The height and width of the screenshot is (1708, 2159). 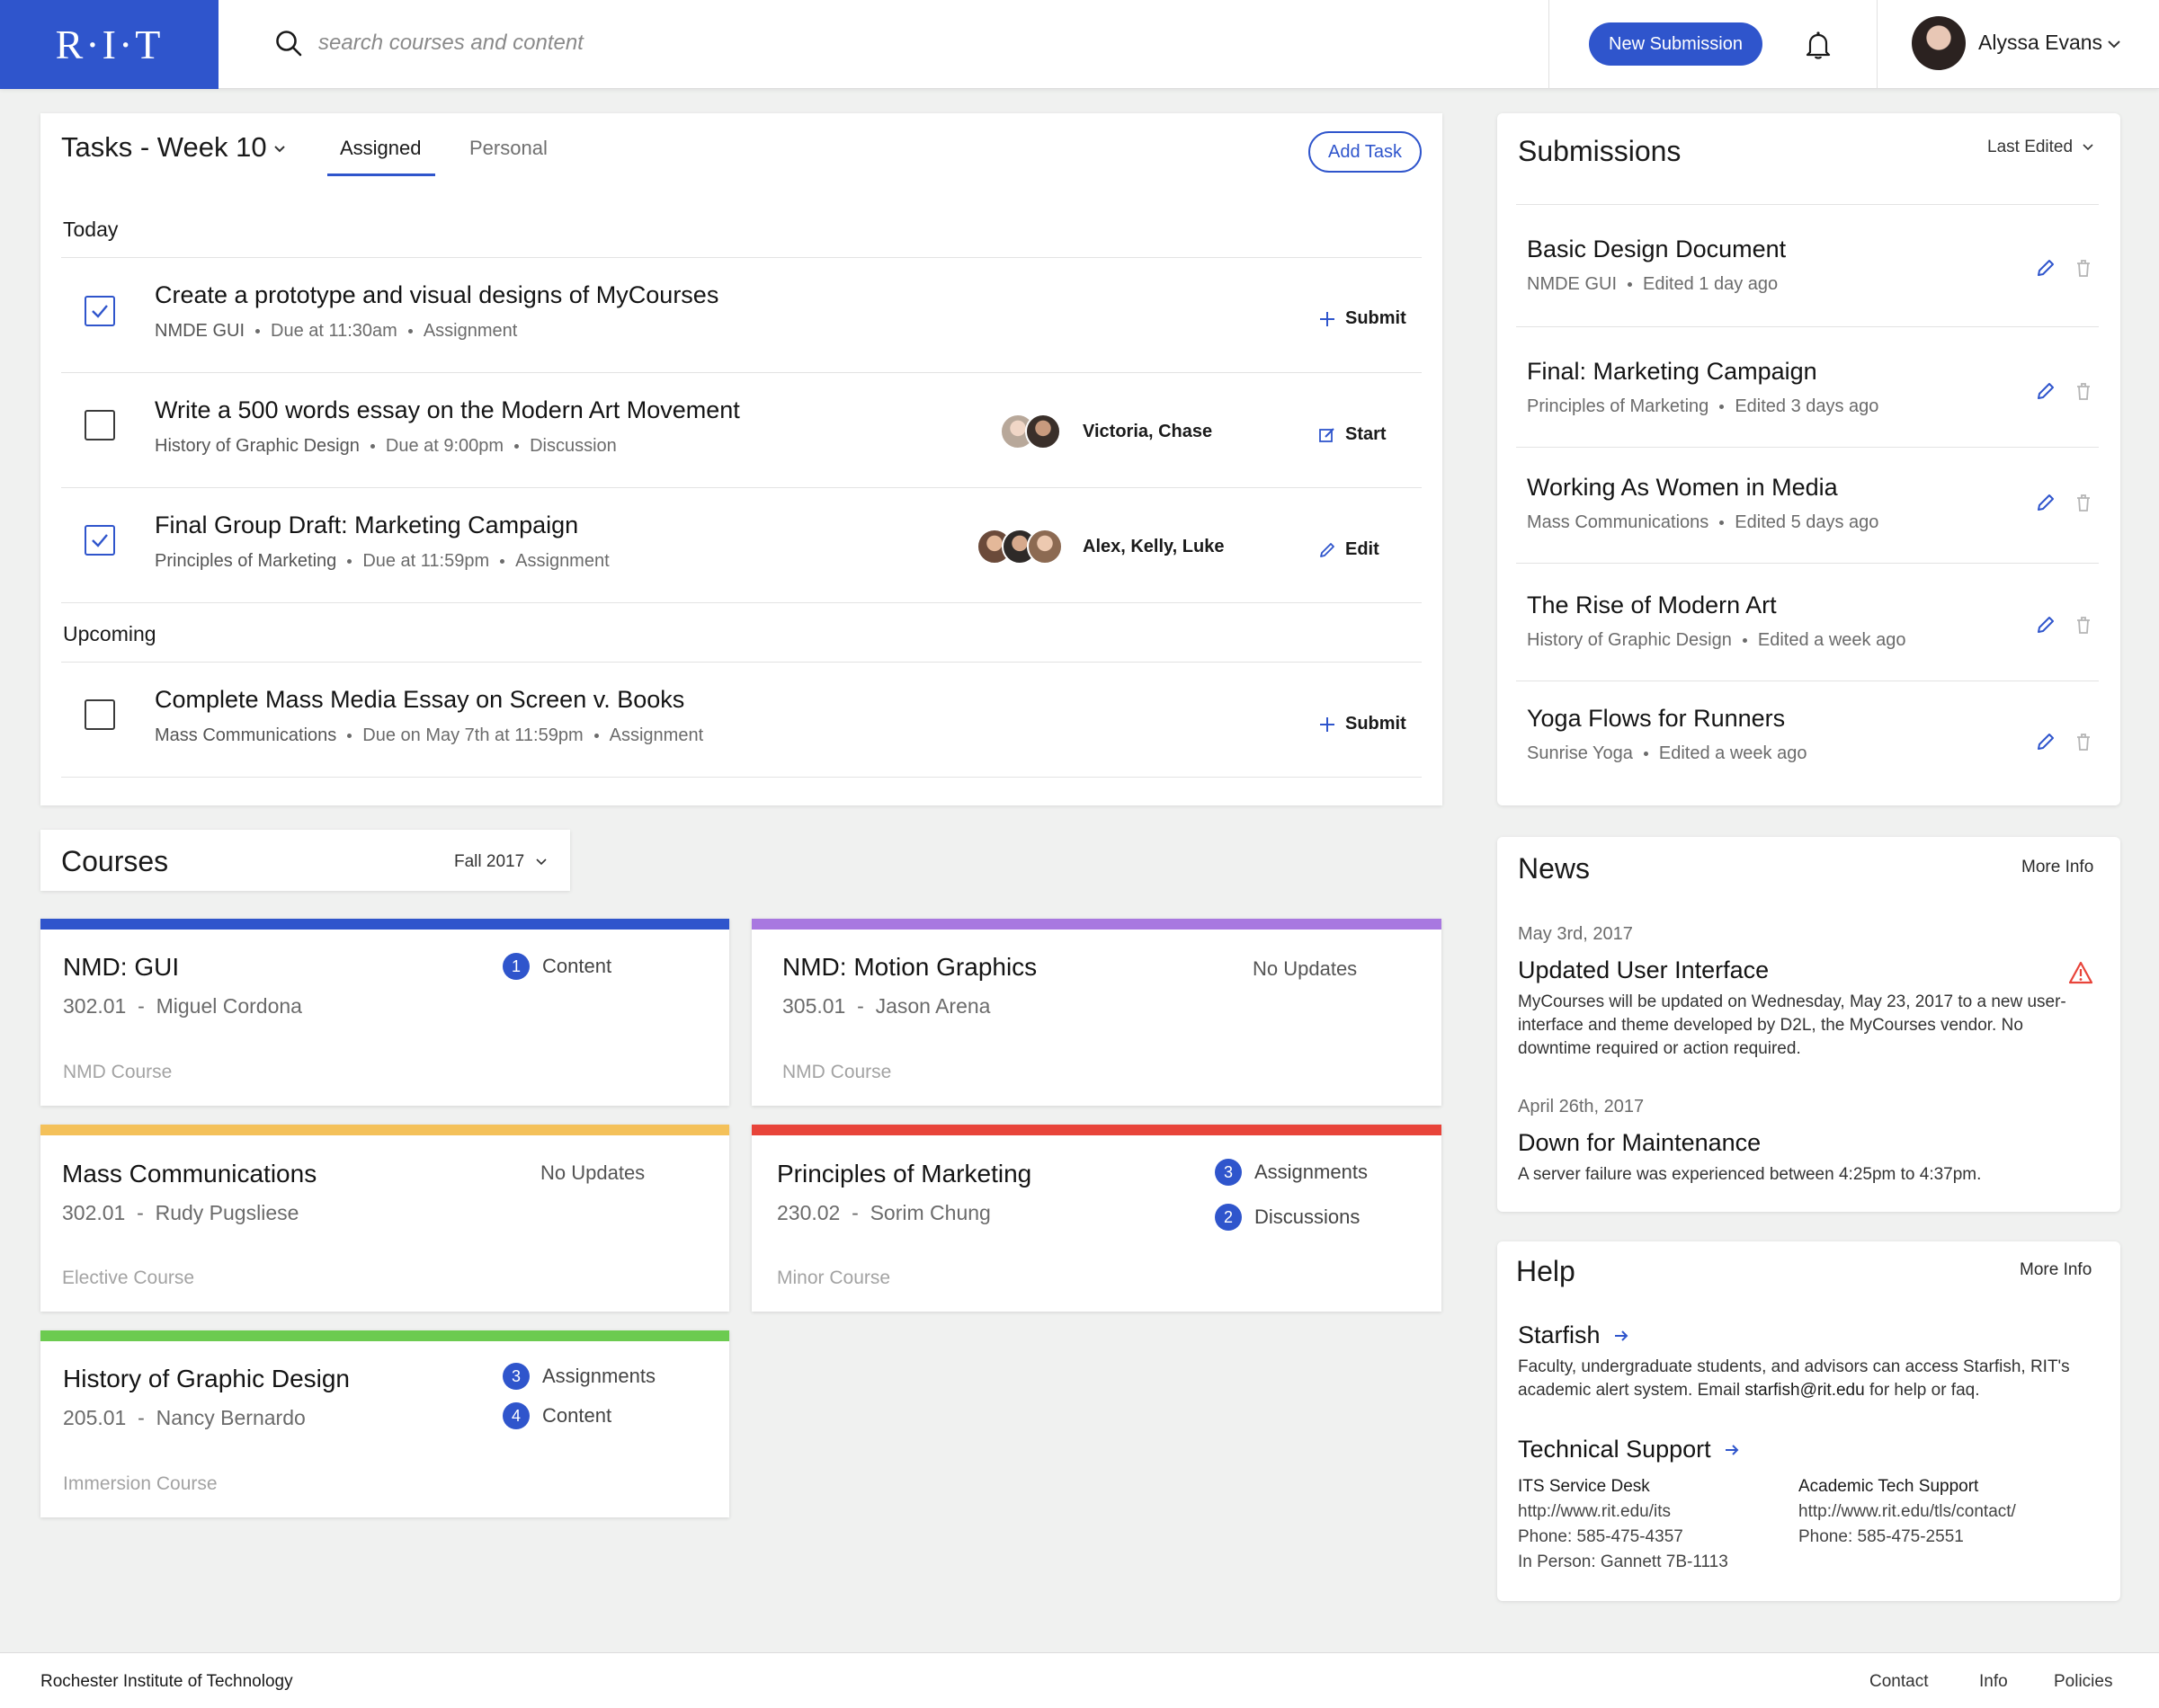 What do you see at coordinates (1682, 488) in the screenshot?
I see `submission-title: Working As Women in Media` at bounding box center [1682, 488].